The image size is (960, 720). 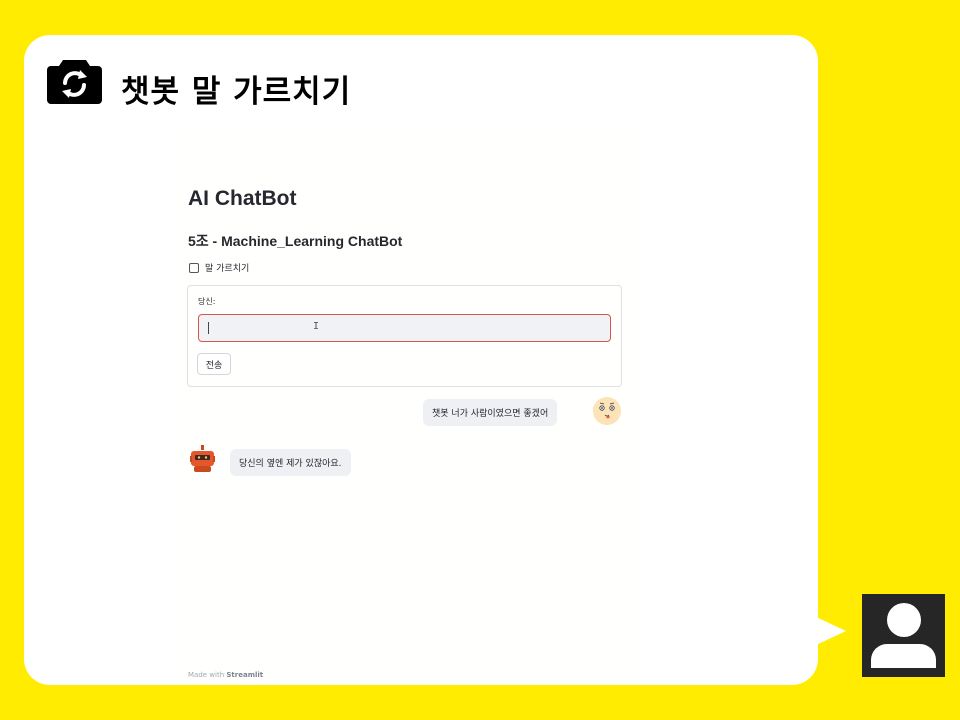 What do you see at coordinates (316, 326) in the screenshot?
I see `ibeam-cursor-icon: I` at bounding box center [316, 326].